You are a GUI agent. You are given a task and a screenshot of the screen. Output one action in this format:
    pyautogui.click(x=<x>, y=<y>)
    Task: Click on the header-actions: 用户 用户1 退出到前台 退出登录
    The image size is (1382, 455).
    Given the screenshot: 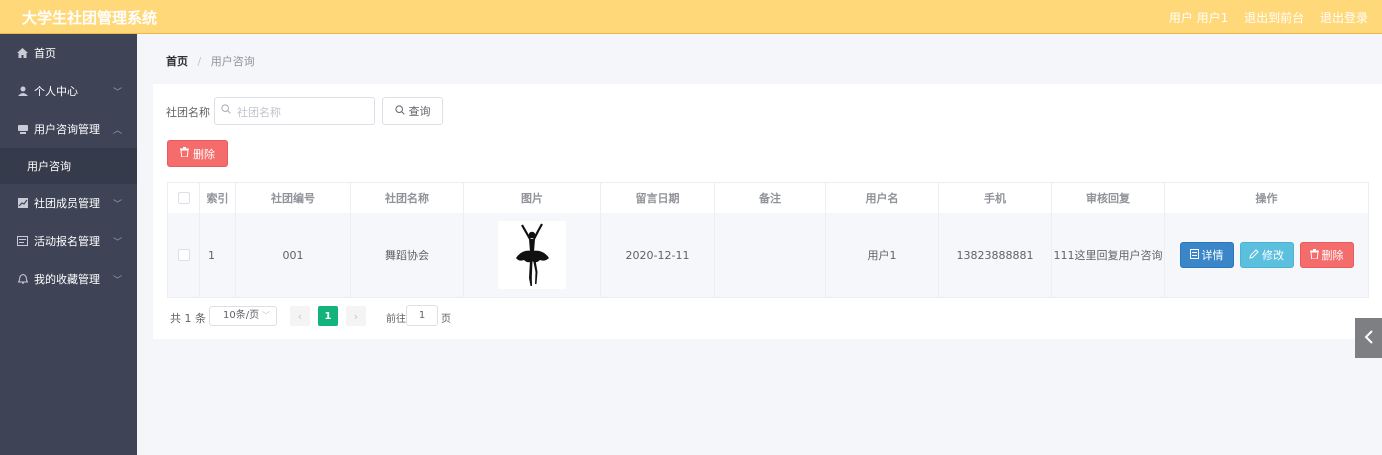 What is the action you would take?
    pyautogui.click(x=1268, y=17)
    